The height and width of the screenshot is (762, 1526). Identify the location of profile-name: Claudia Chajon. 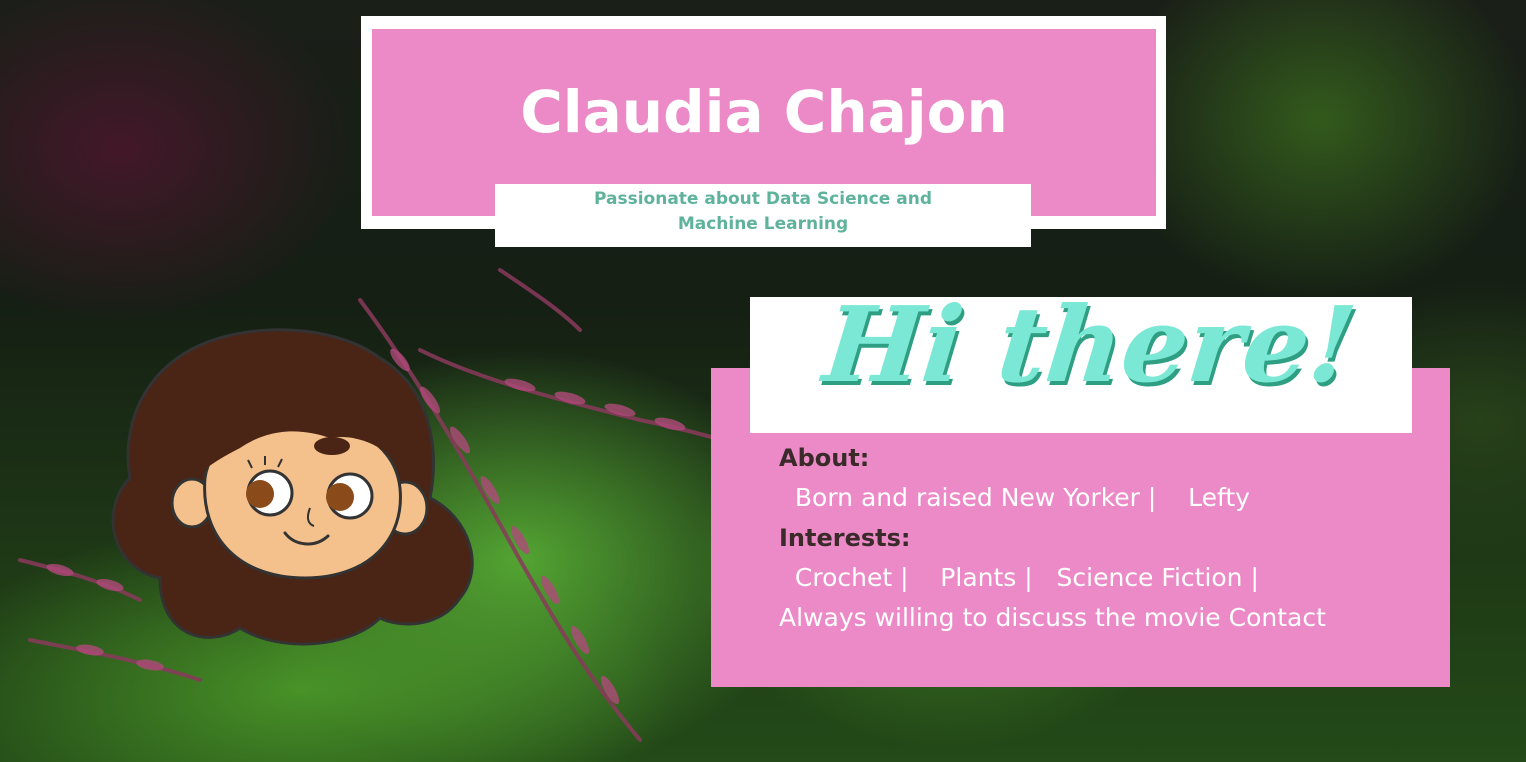
(764, 112).